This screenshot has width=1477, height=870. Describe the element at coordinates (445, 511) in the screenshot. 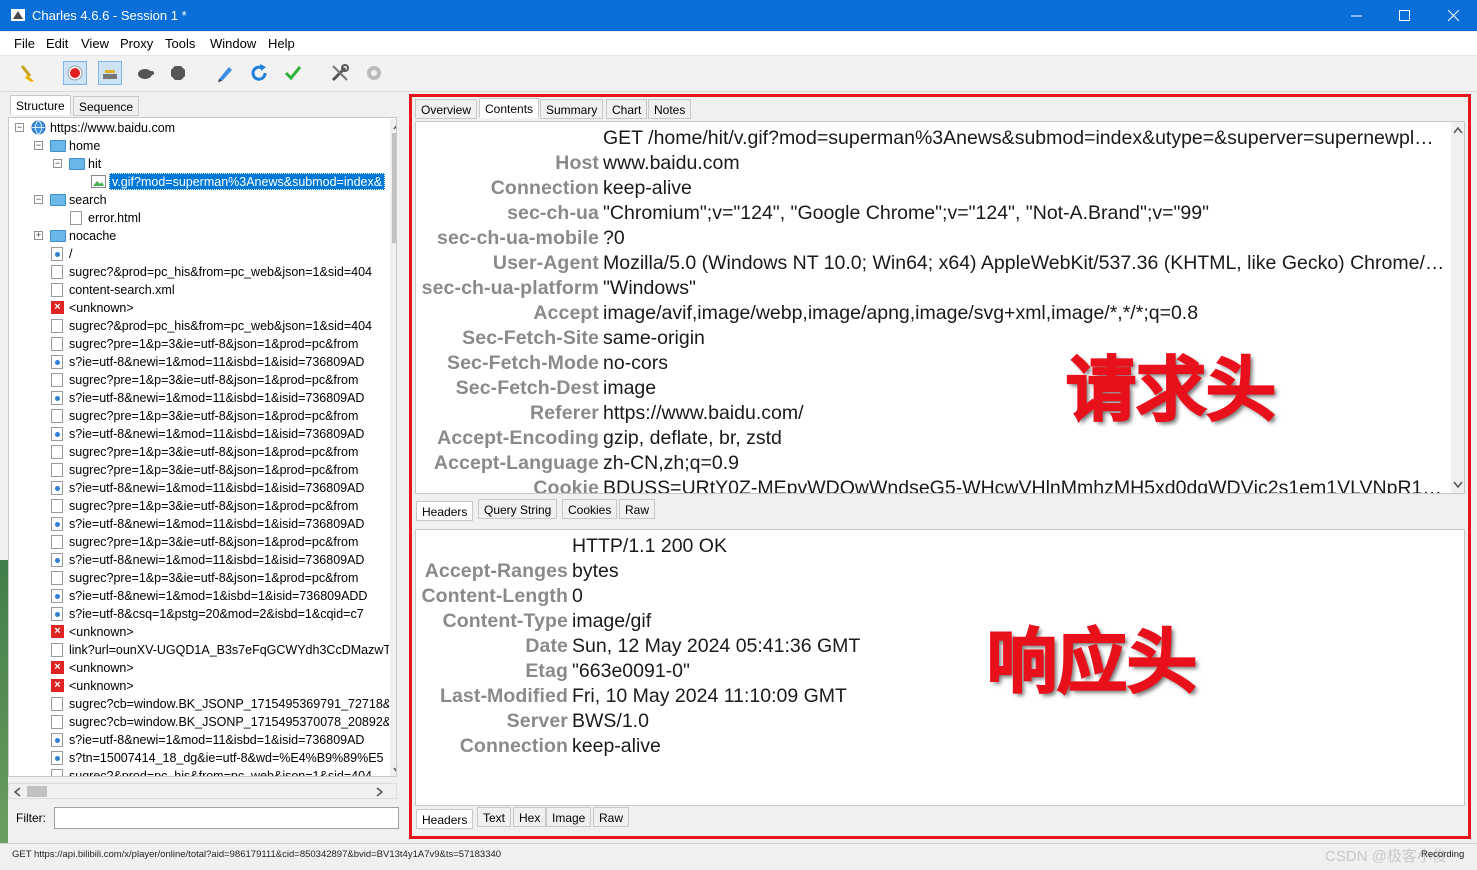

I see `req-tab-headers: Headers` at that location.